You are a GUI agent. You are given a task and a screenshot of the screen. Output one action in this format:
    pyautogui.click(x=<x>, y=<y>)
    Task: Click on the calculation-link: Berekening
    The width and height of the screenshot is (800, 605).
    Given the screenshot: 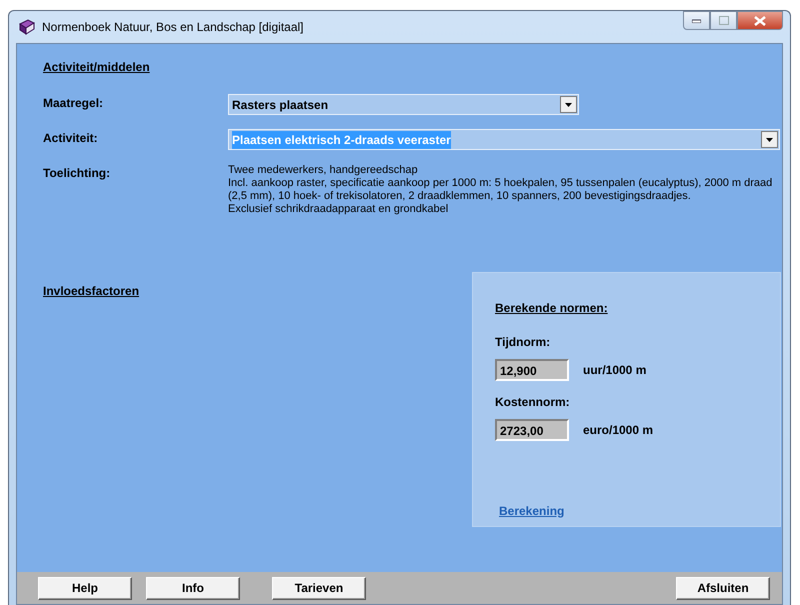 What is the action you would take?
    pyautogui.click(x=531, y=511)
    